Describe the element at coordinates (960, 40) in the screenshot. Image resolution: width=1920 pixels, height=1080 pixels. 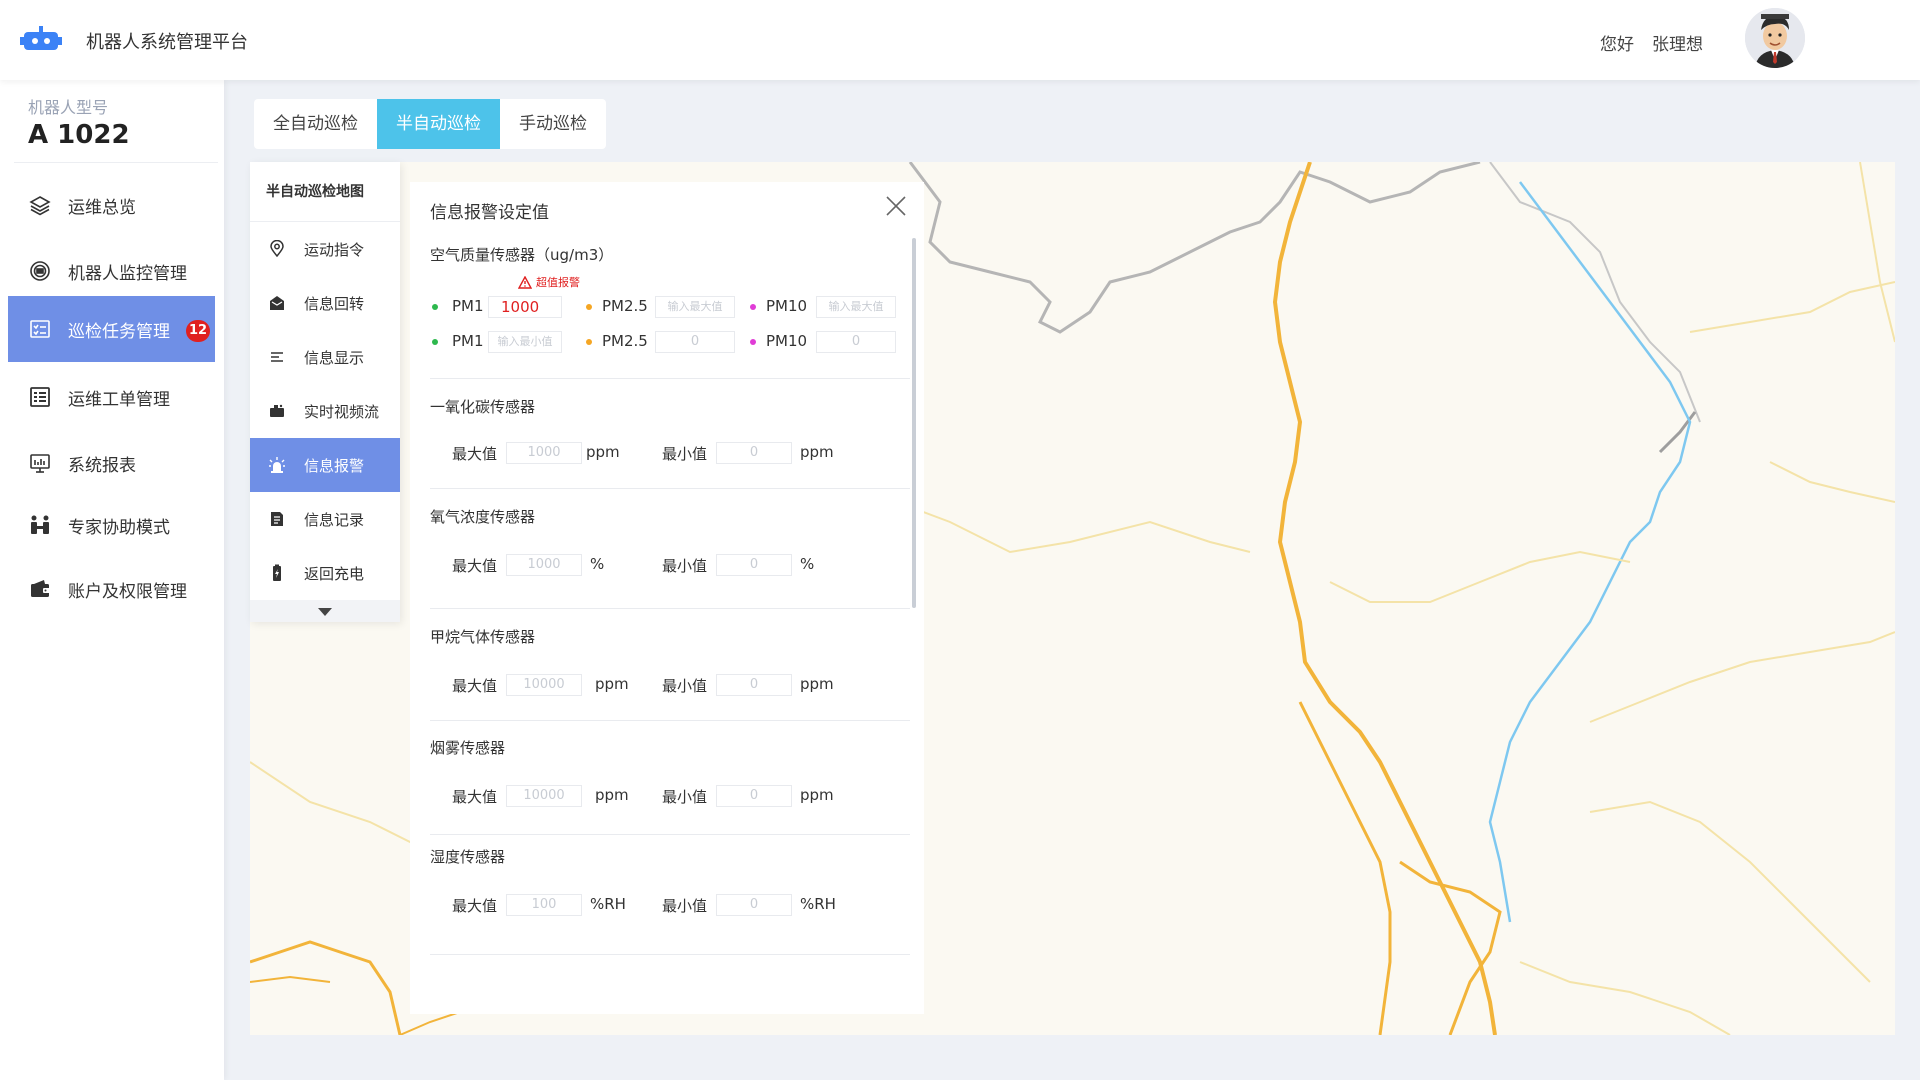
I see `top-header: 机器人系统管理平台 您好 张理想` at that location.